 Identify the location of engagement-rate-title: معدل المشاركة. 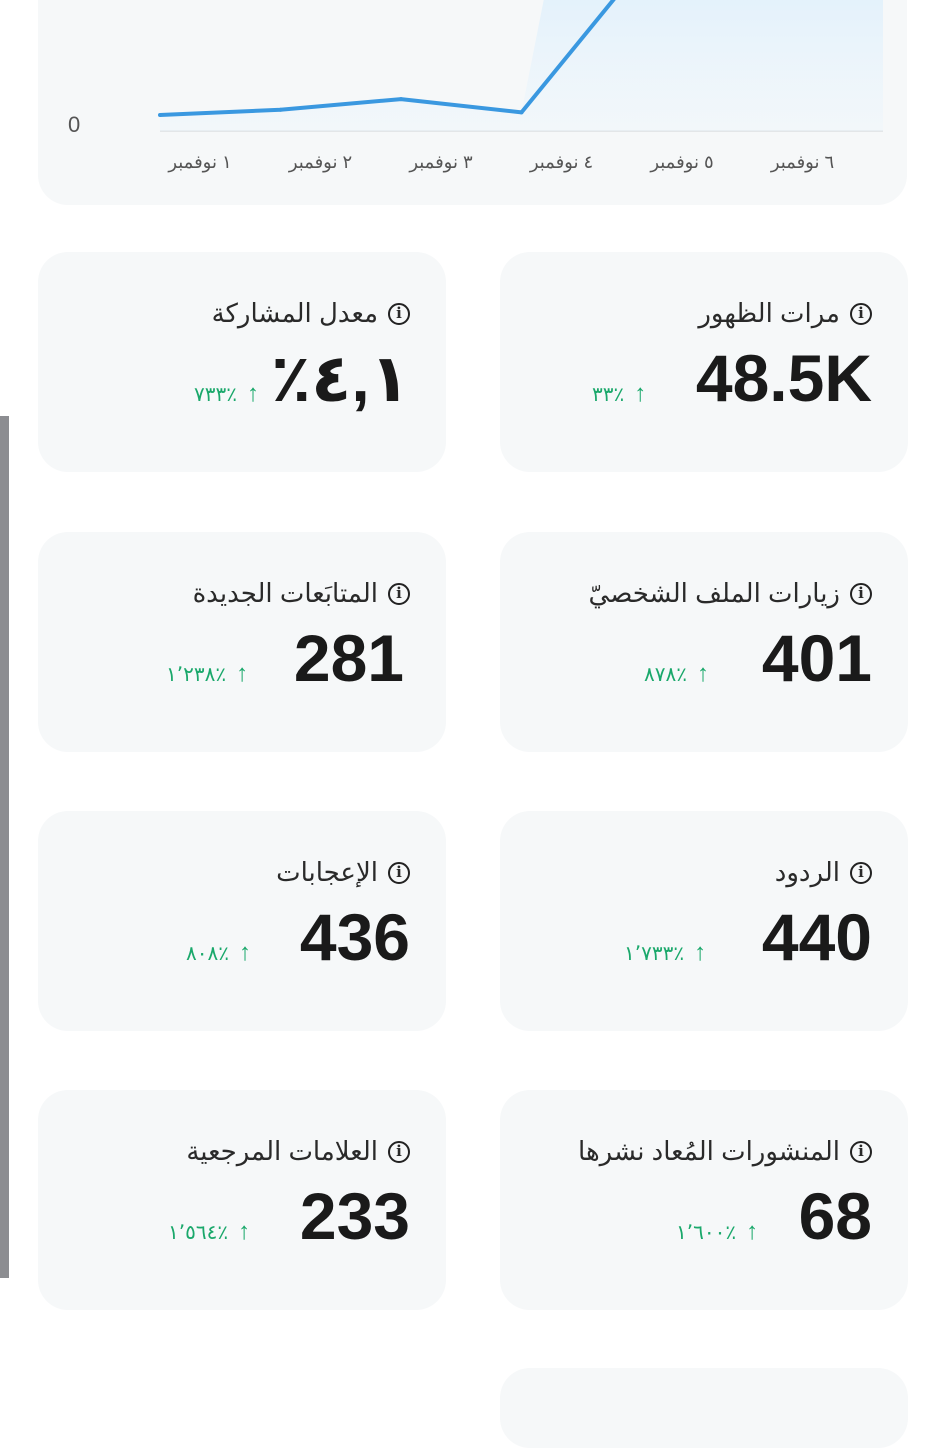
(294, 313).